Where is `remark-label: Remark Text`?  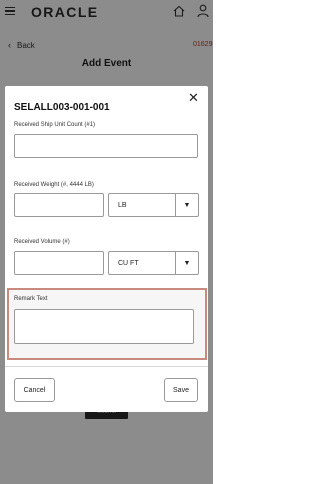 remark-label: Remark Text is located at coordinates (31, 299).